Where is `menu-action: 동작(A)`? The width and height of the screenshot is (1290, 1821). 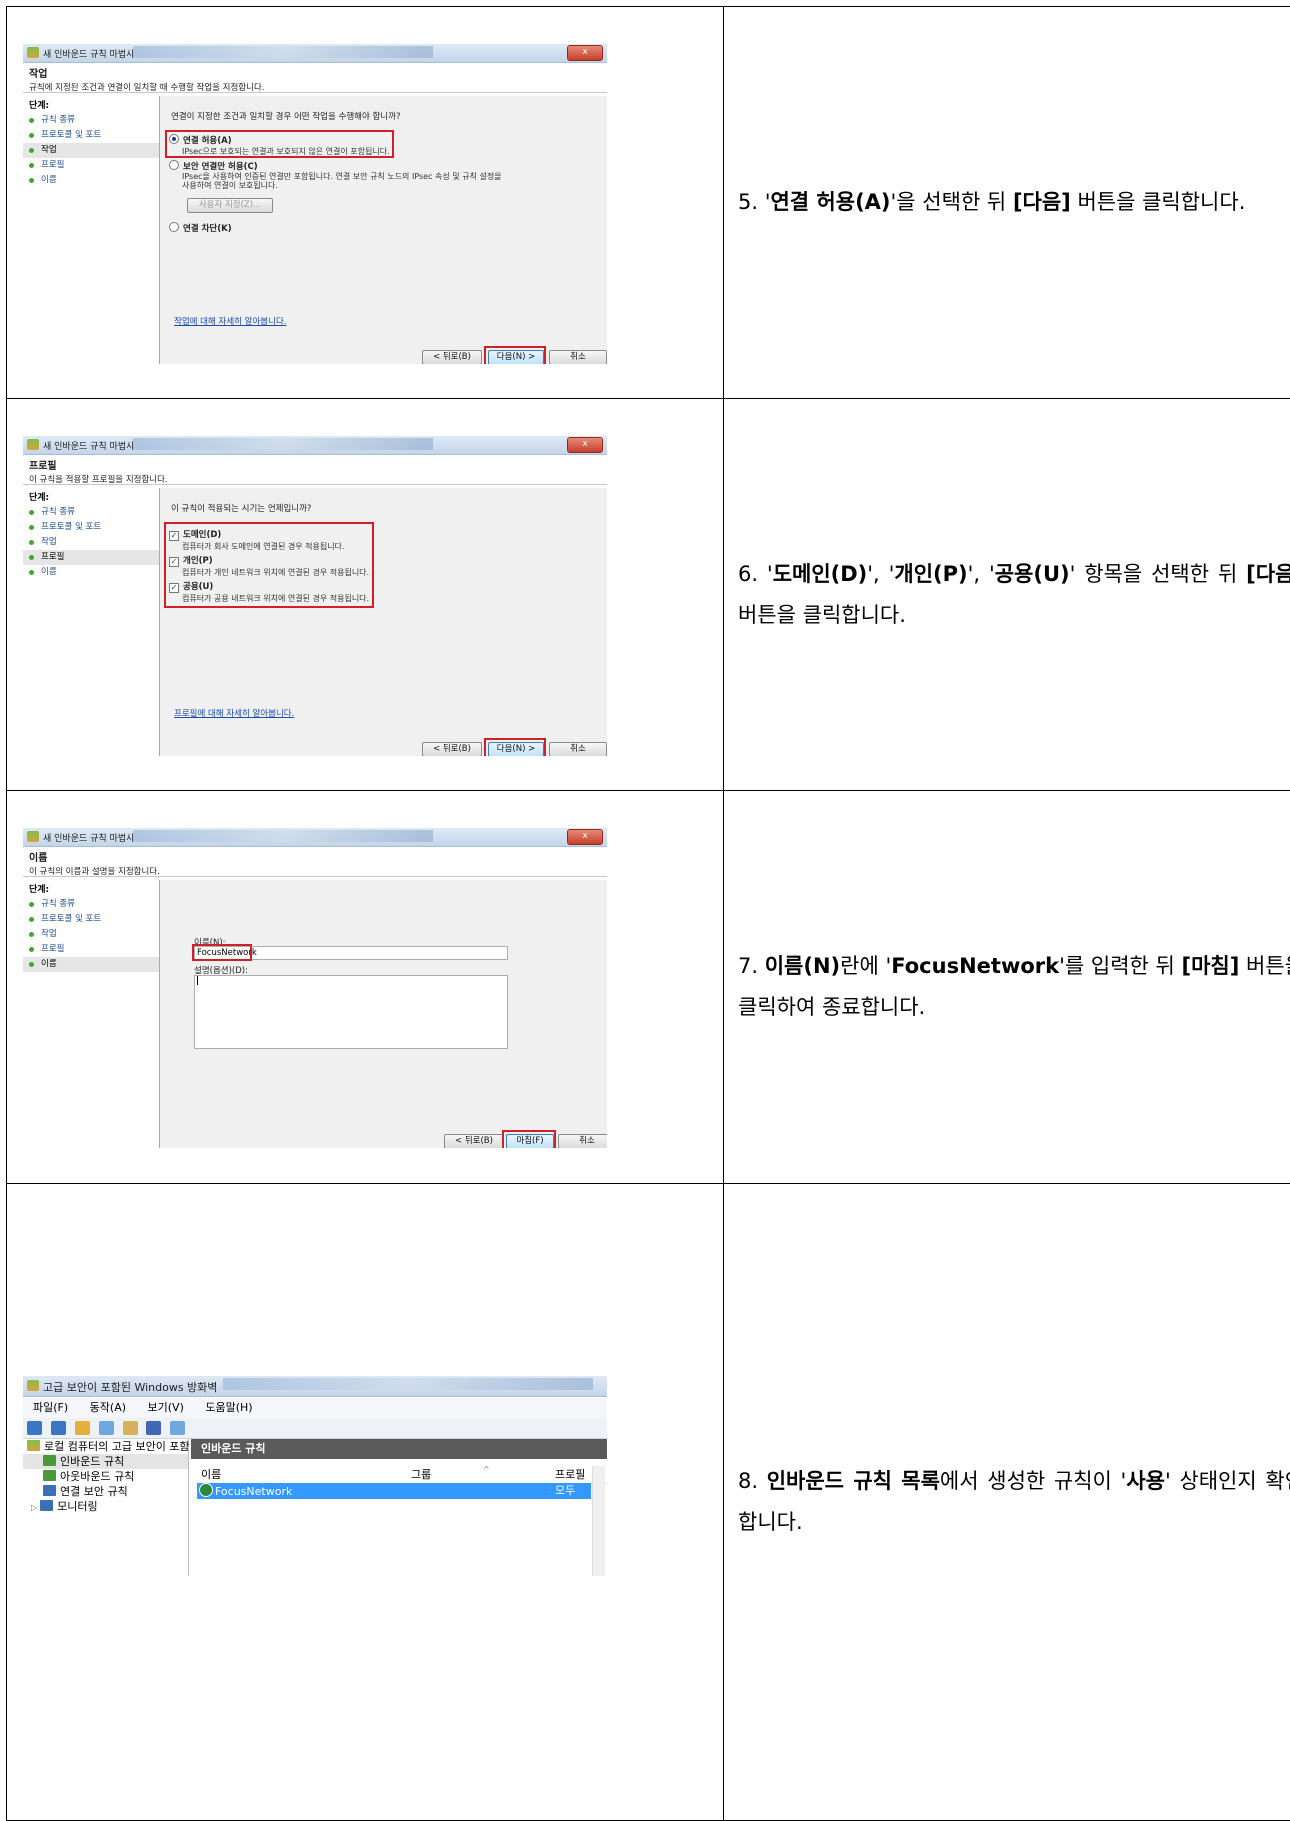 menu-action: 동작(A) is located at coordinates (108, 1407).